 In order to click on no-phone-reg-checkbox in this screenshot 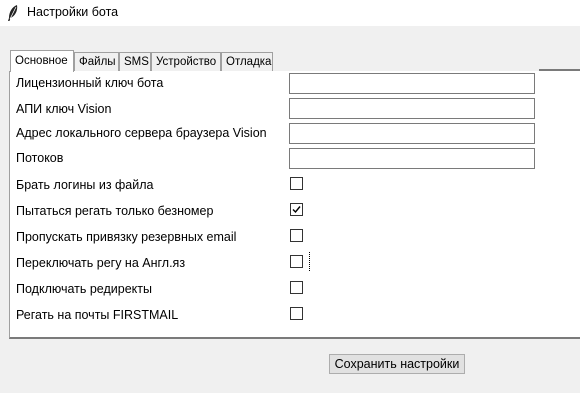, I will do `click(296, 209)`.